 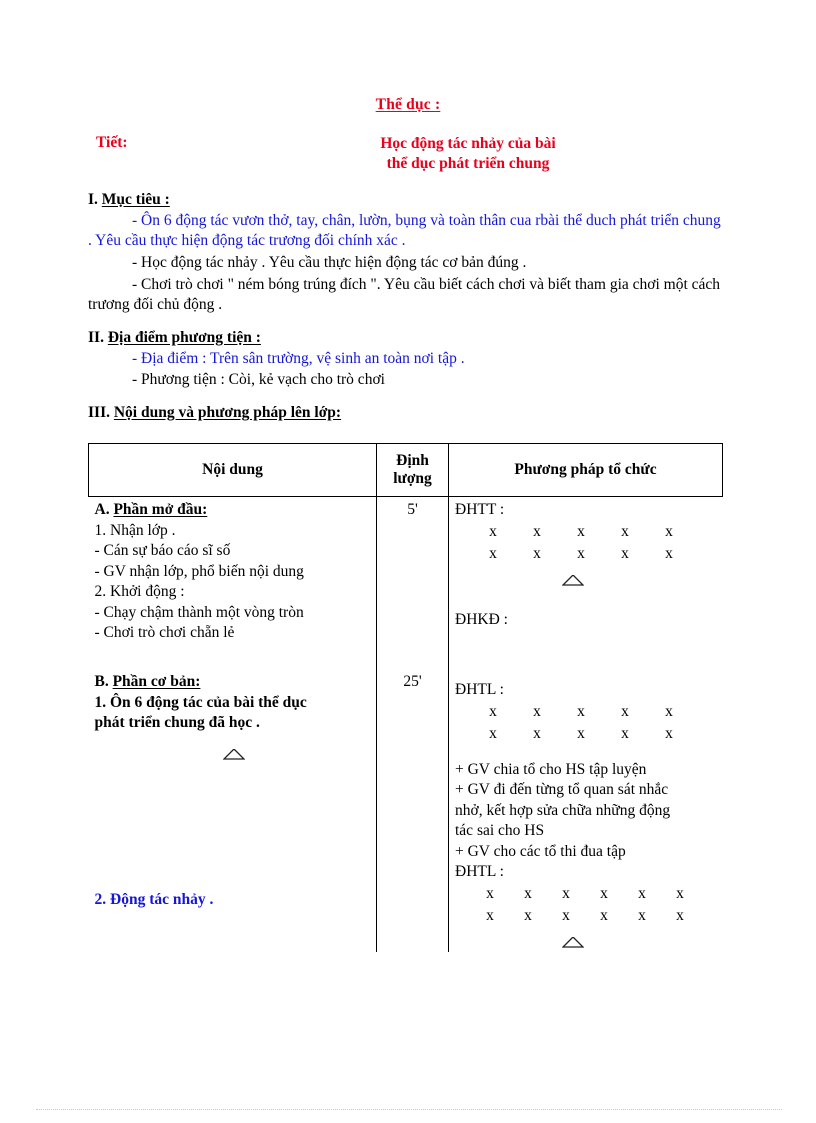 What do you see at coordinates (233, 682) in the screenshot?
I see `part-b-heading: B. Phần cơ bản:` at bounding box center [233, 682].